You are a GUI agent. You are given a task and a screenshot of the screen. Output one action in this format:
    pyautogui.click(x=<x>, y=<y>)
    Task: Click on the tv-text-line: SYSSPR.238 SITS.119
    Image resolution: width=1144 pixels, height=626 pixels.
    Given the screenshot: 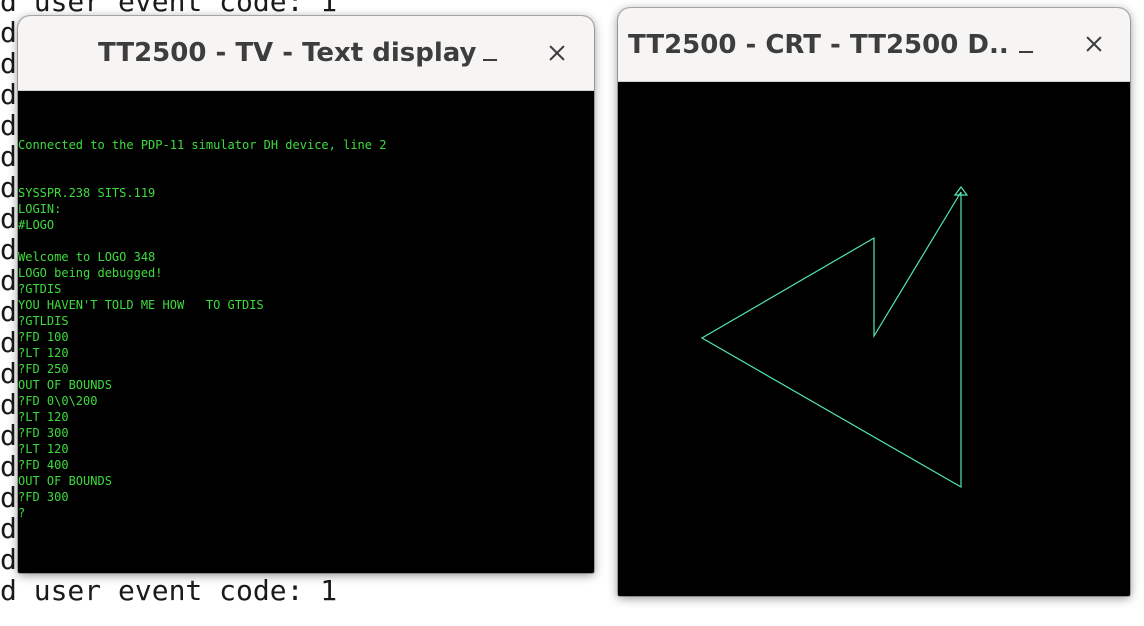 What is the action you would take?
    pyautogui.click(x=87, y=193)
    